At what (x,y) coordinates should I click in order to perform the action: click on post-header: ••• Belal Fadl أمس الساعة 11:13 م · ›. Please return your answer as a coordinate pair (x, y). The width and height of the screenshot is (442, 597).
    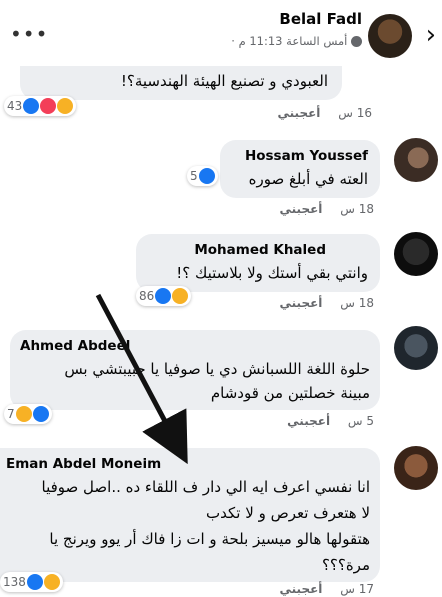
    Looking at the image, I should click on (221, 33).